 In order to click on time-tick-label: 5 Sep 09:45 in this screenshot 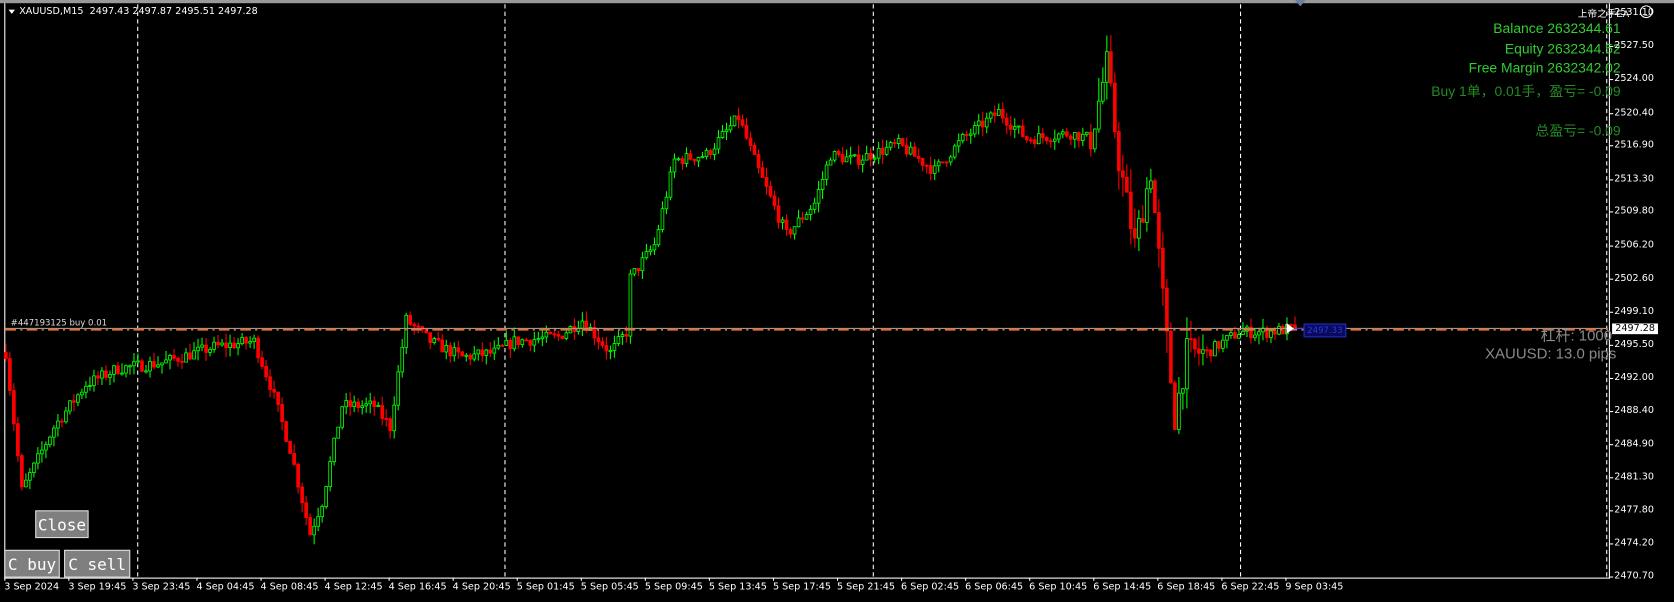, I will do `click(673, 585)`.